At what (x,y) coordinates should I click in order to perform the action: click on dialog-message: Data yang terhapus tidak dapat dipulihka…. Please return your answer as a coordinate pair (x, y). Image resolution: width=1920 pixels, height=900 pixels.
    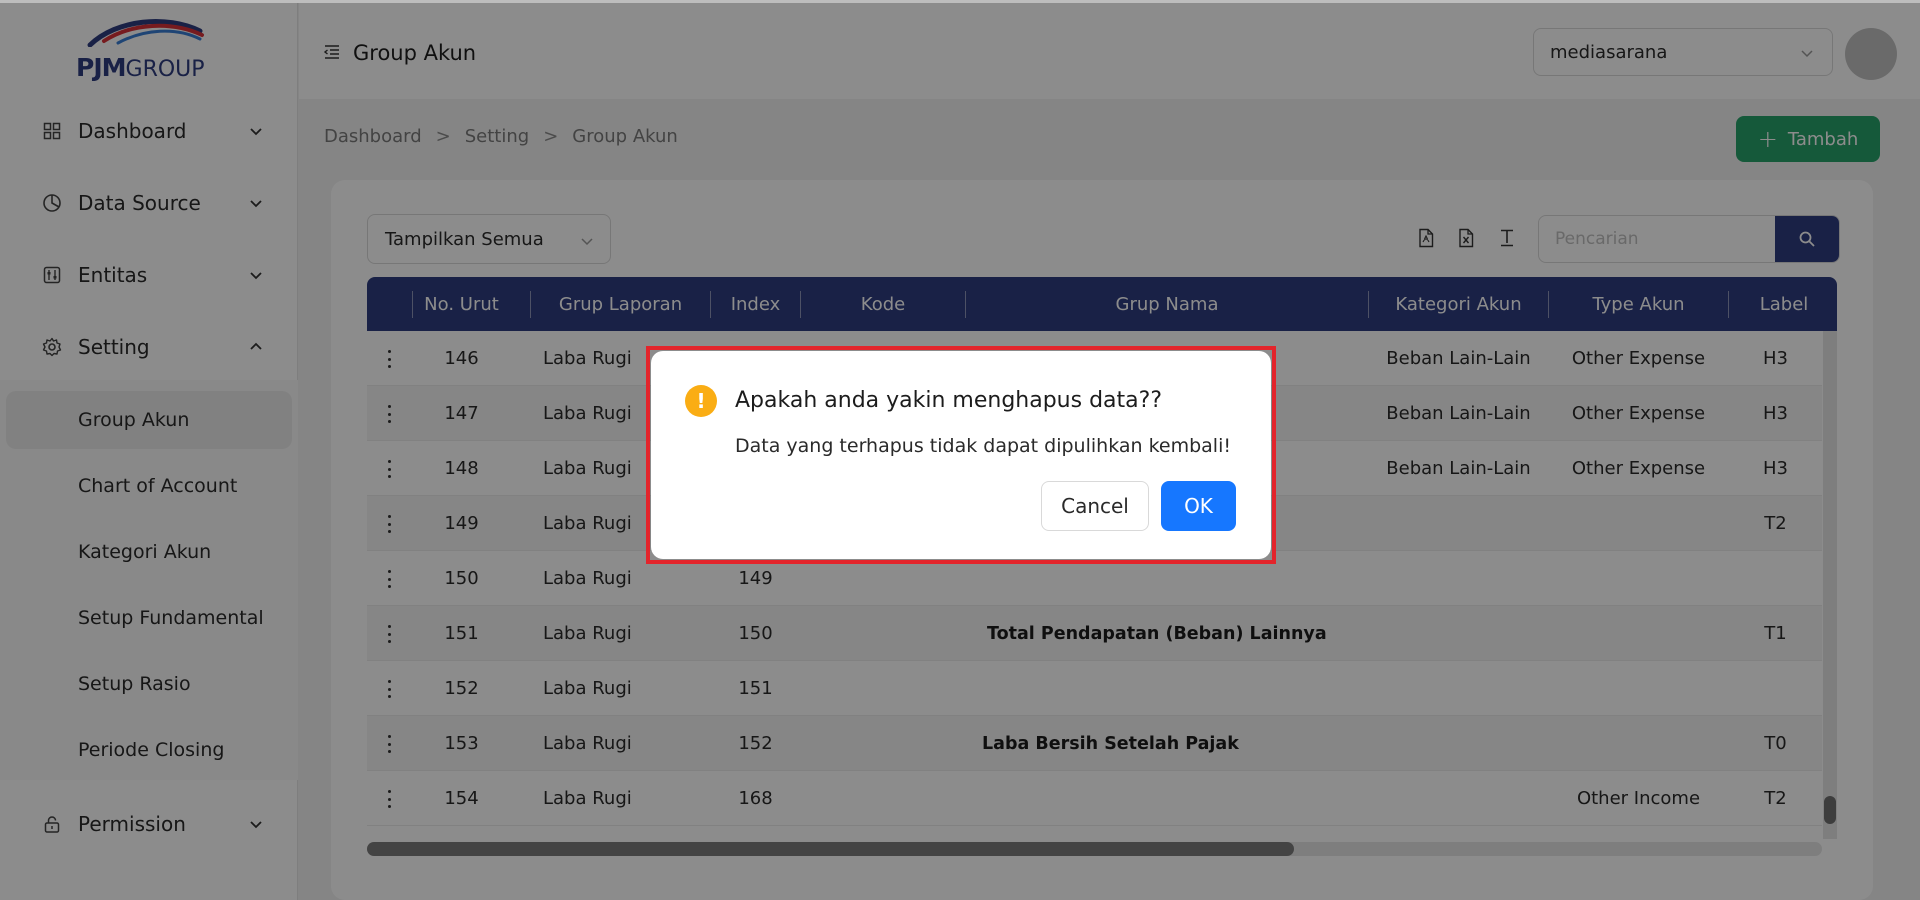
    Looking at the image, I should click on (983, 446).